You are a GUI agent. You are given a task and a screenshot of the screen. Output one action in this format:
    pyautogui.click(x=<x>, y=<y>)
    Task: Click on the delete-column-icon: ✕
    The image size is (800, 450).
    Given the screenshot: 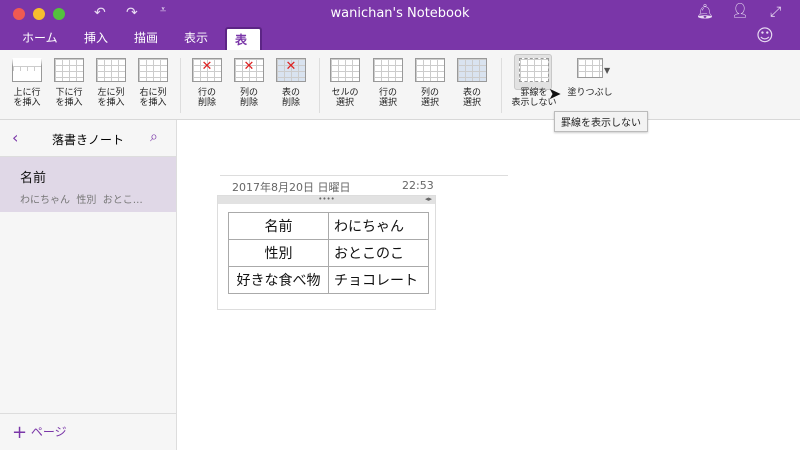 What is the action you would take?
    pyautogui.click(x=249, y=70)
    